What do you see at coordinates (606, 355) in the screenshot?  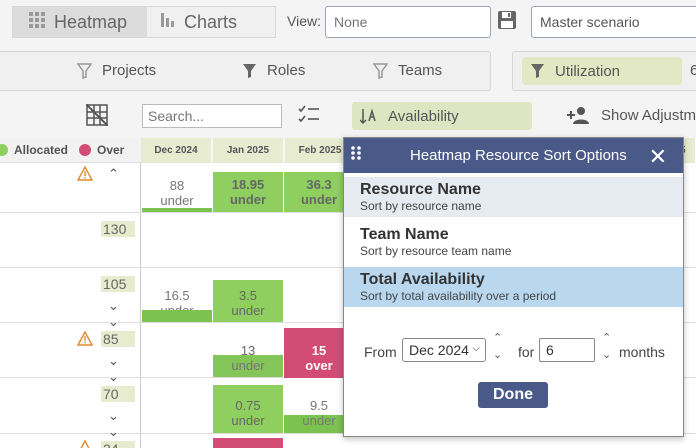 I see `count-down-icon: ⌄` at bounding box center [606, 355].